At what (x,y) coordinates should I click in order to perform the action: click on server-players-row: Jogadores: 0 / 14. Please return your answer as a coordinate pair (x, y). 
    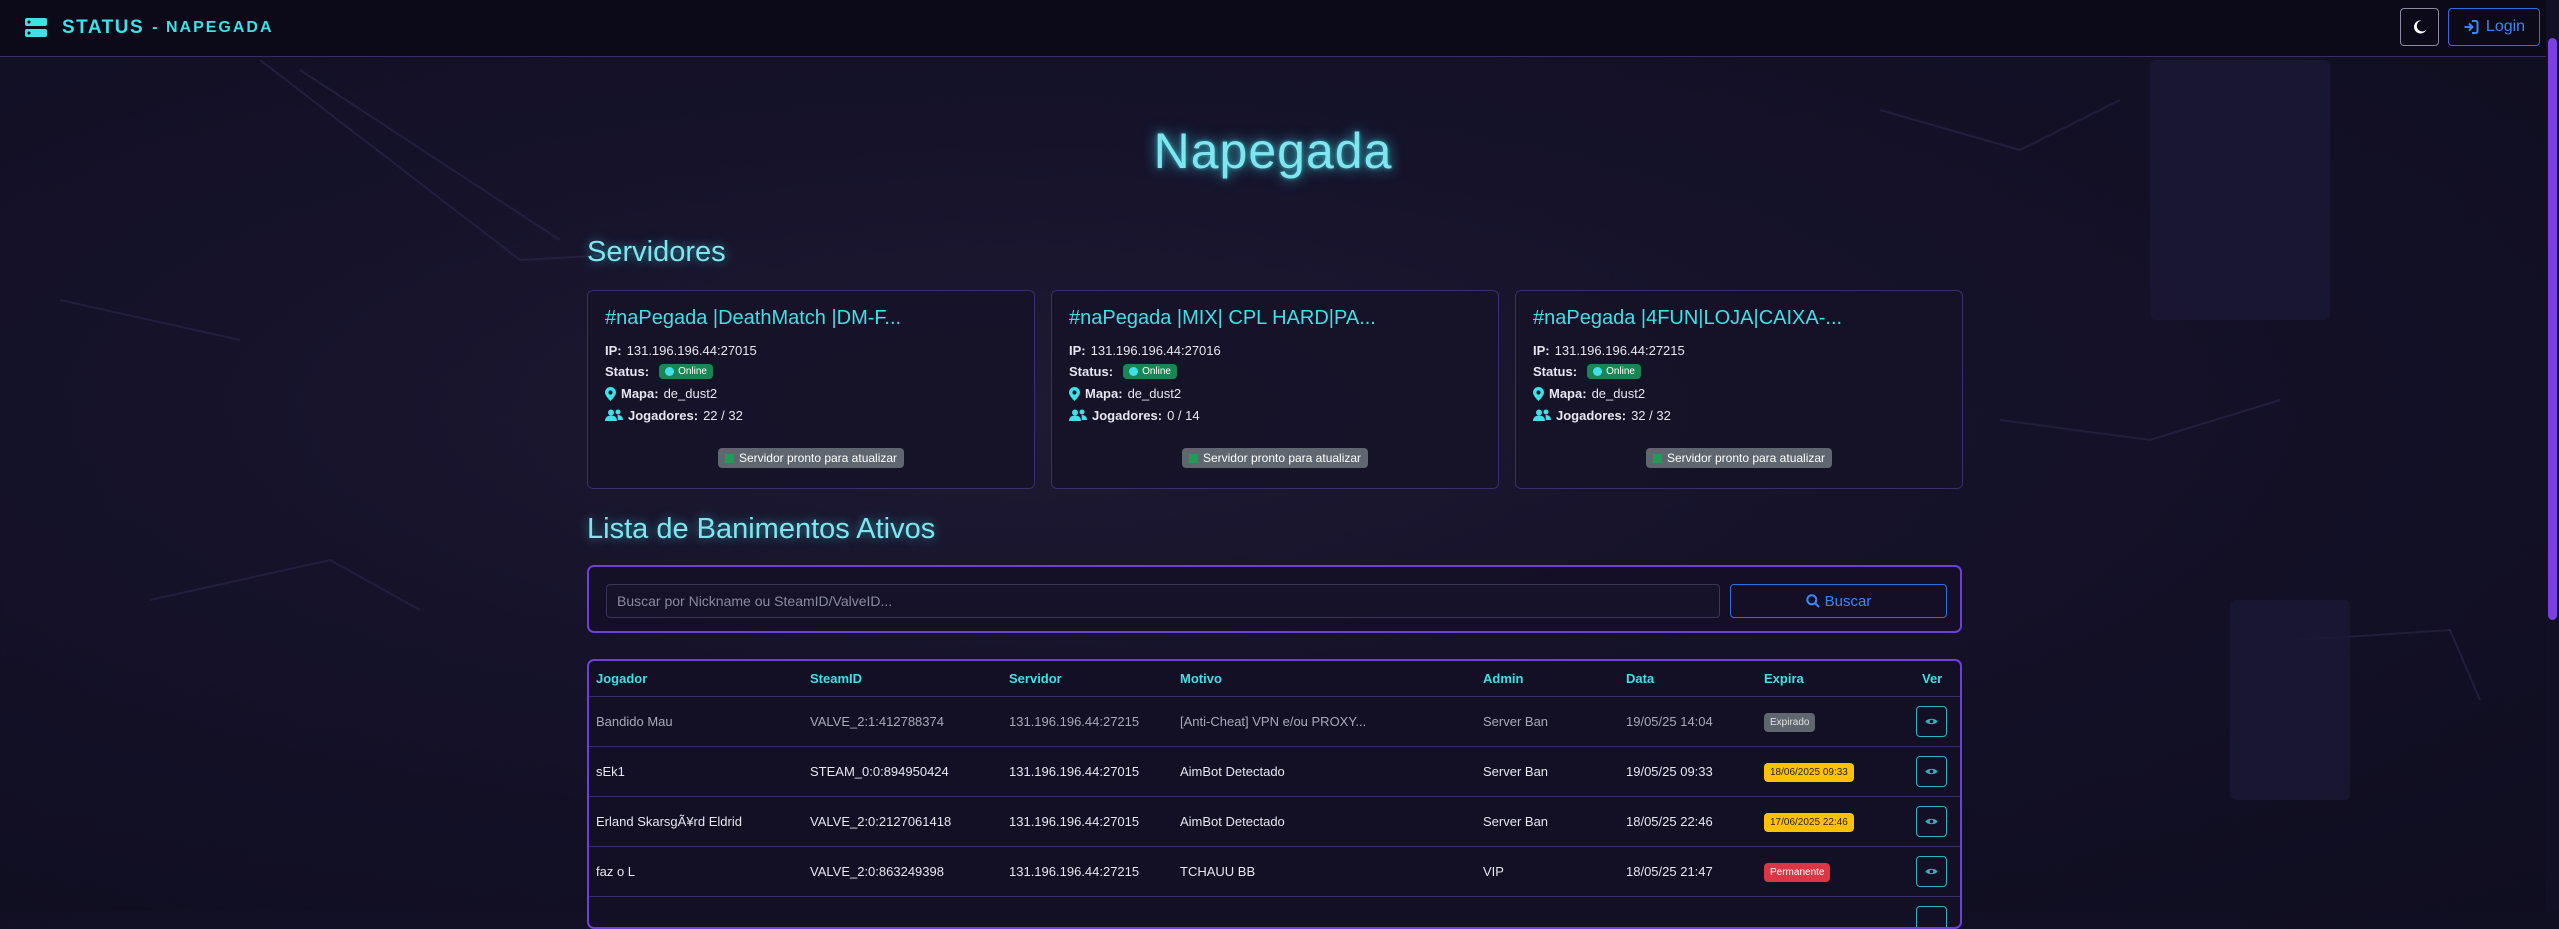
    Looking at the image, I should click on (1134, 415).